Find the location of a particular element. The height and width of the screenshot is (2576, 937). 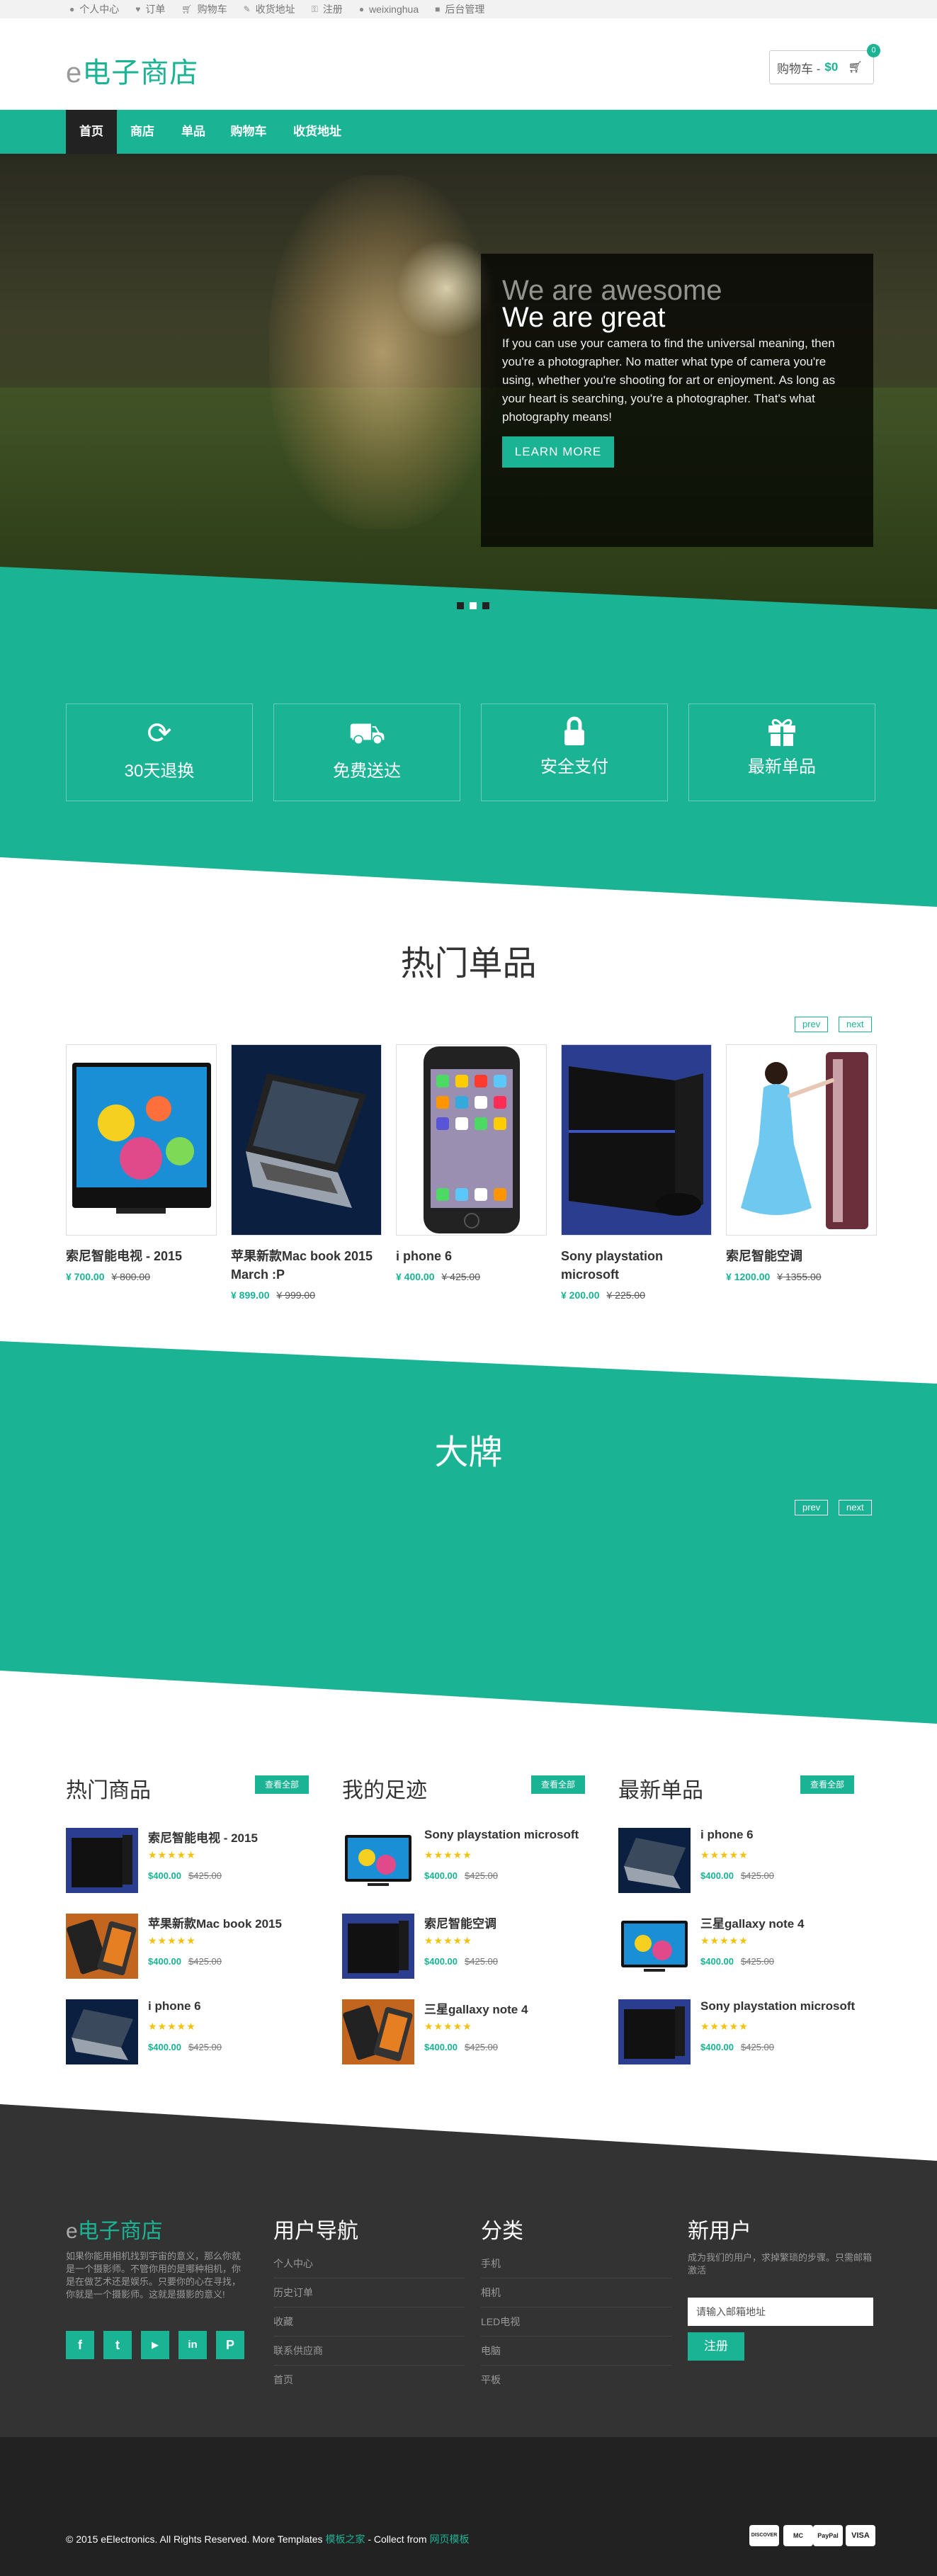

footer-category-link: LED电视 is located at coordinates (576, 2322).